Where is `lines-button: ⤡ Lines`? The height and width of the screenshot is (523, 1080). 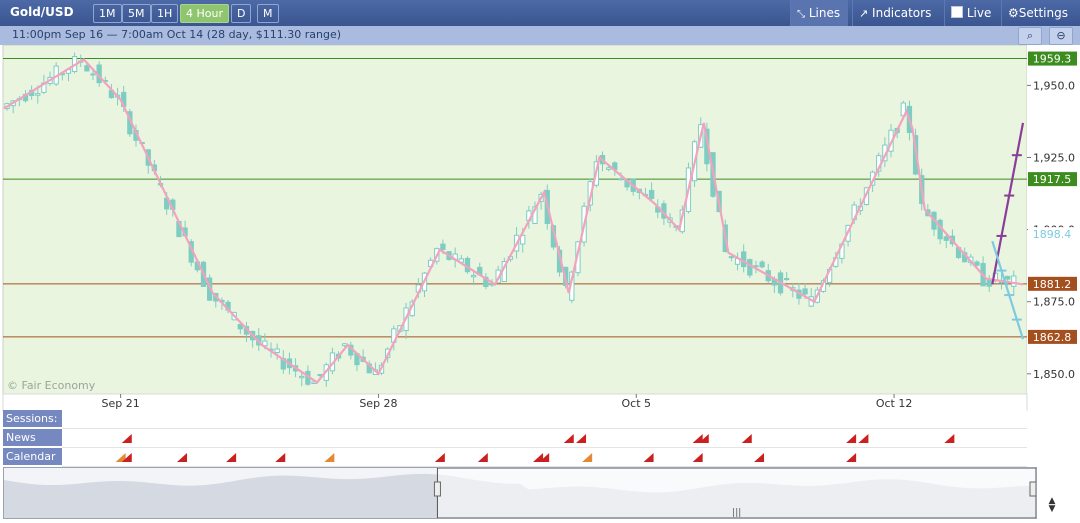
lines-button: ⤡ Lines is located at coordinates (819, 13).